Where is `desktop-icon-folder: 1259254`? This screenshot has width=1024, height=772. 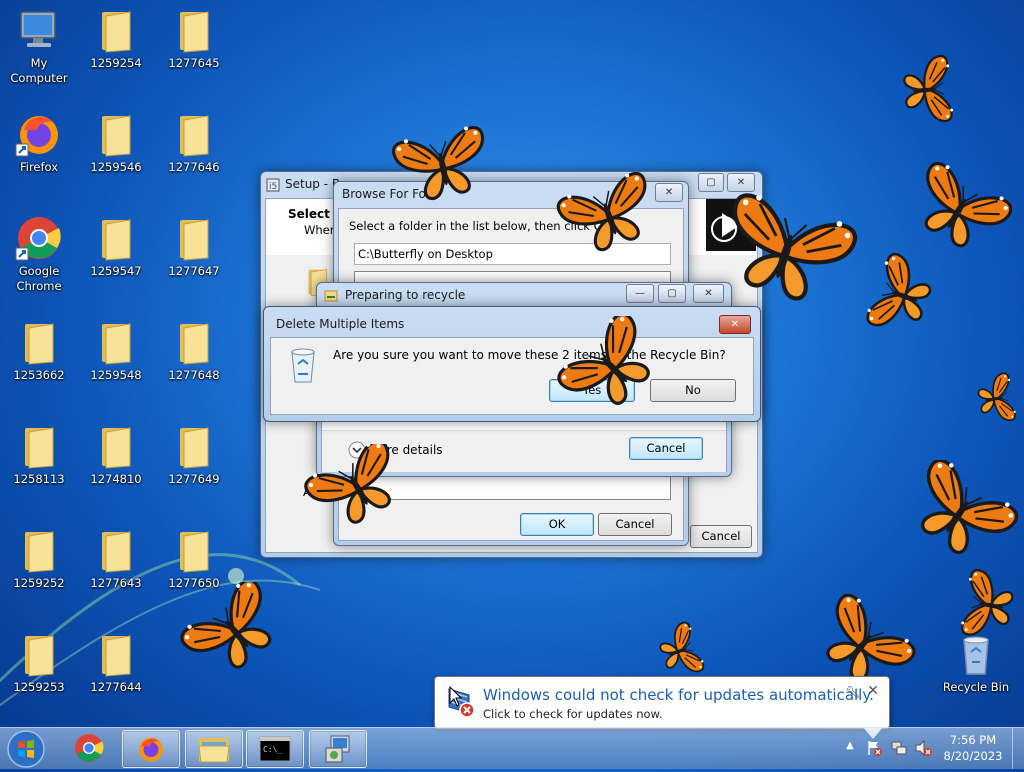
desktop-icon-folder: 1259254 is located at coordinates (116, 46).